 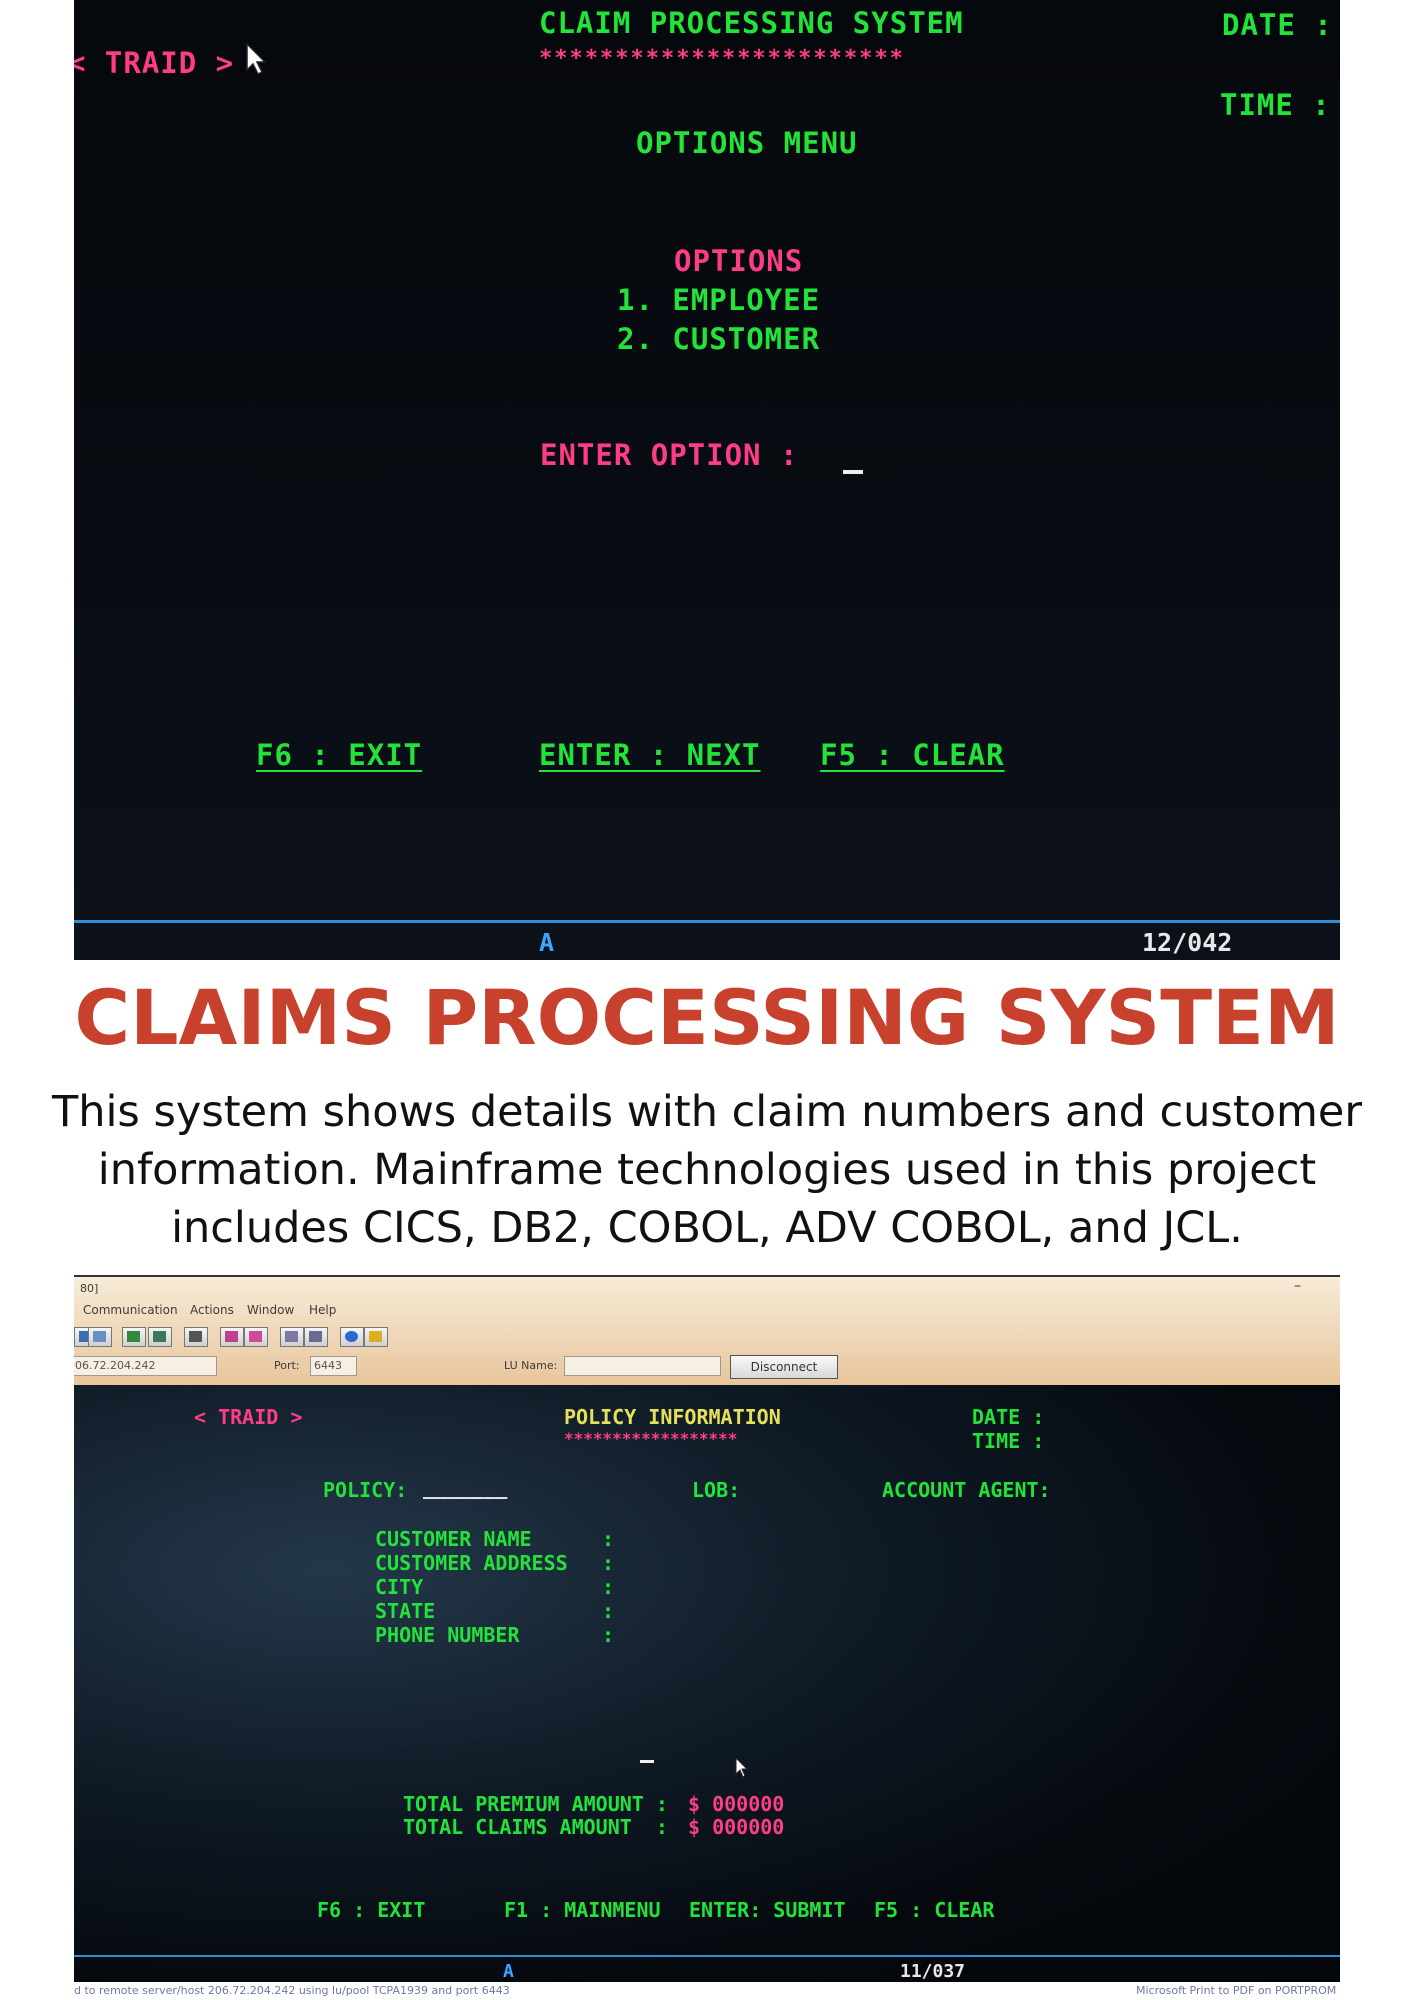 I want to click on policy-label: POLICY:, so click(x=365, y=1490).